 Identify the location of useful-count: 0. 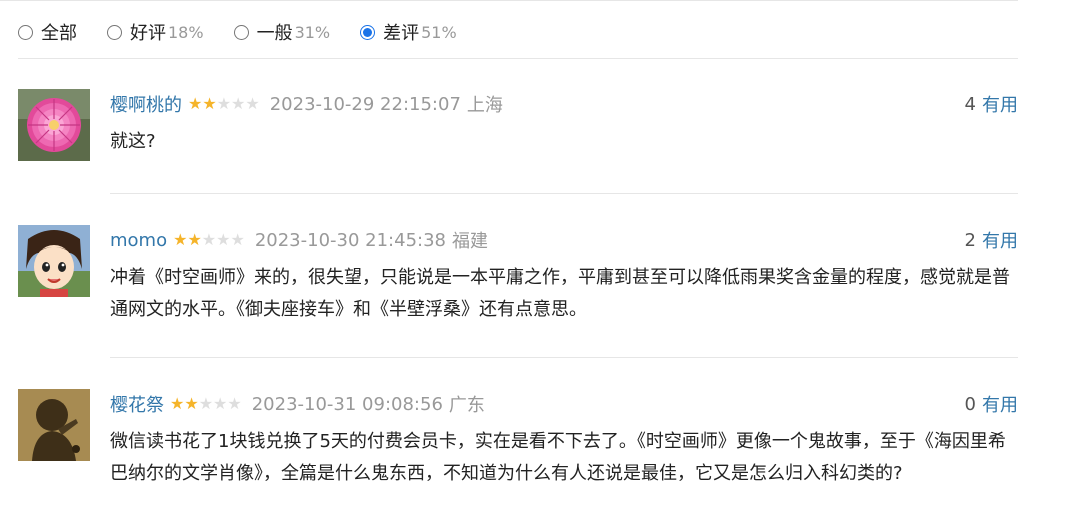
(970, 404).